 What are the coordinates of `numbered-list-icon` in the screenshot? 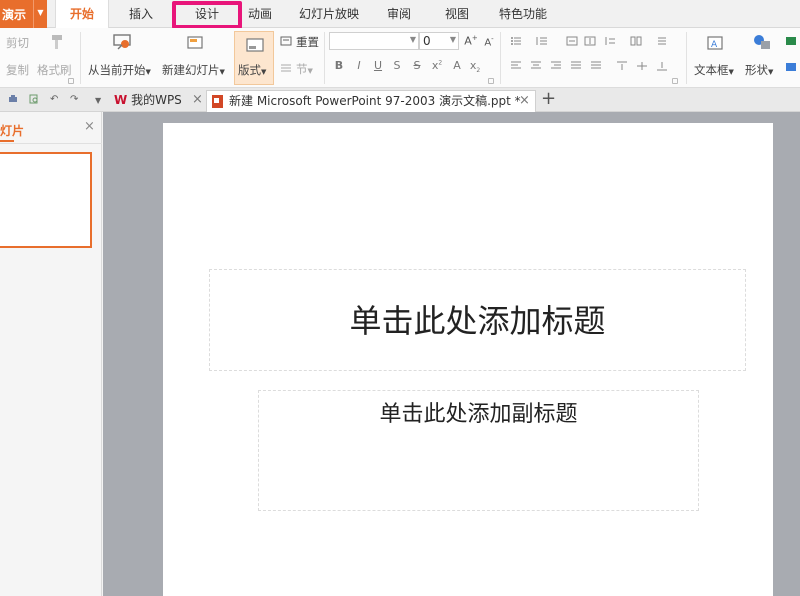 It's located at (542, 41).